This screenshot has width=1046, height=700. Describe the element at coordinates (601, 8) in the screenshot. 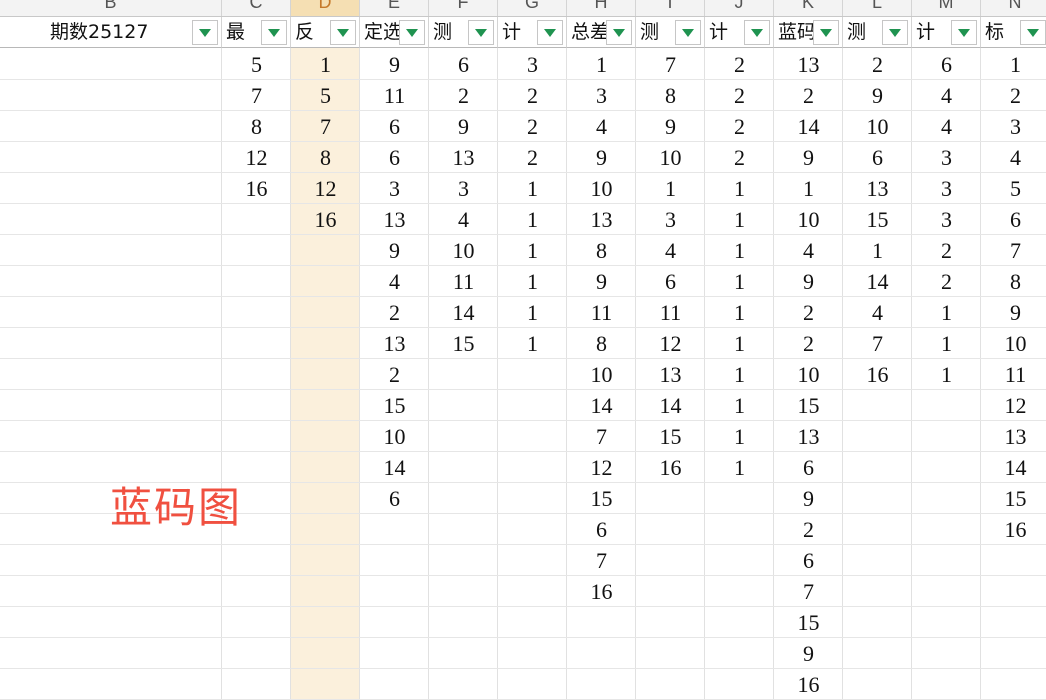

I see `column-header-h: H` at that location.